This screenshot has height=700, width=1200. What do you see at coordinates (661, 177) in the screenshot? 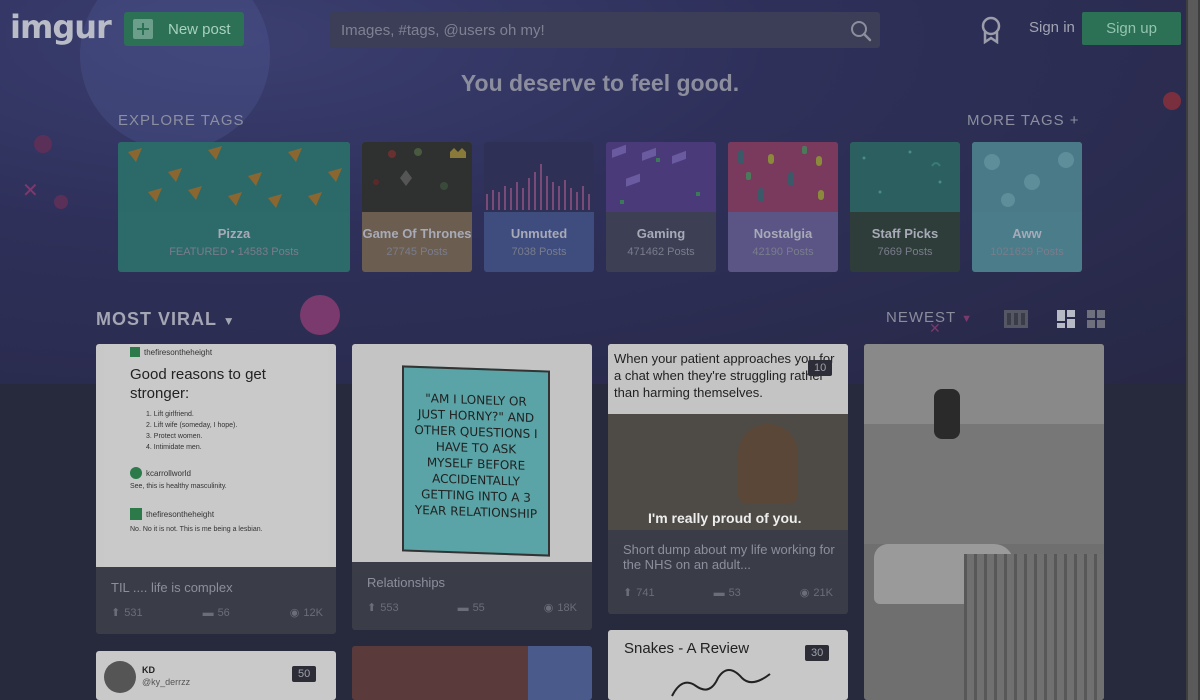
I see `gaming-art` at bounding box center [661, 177].